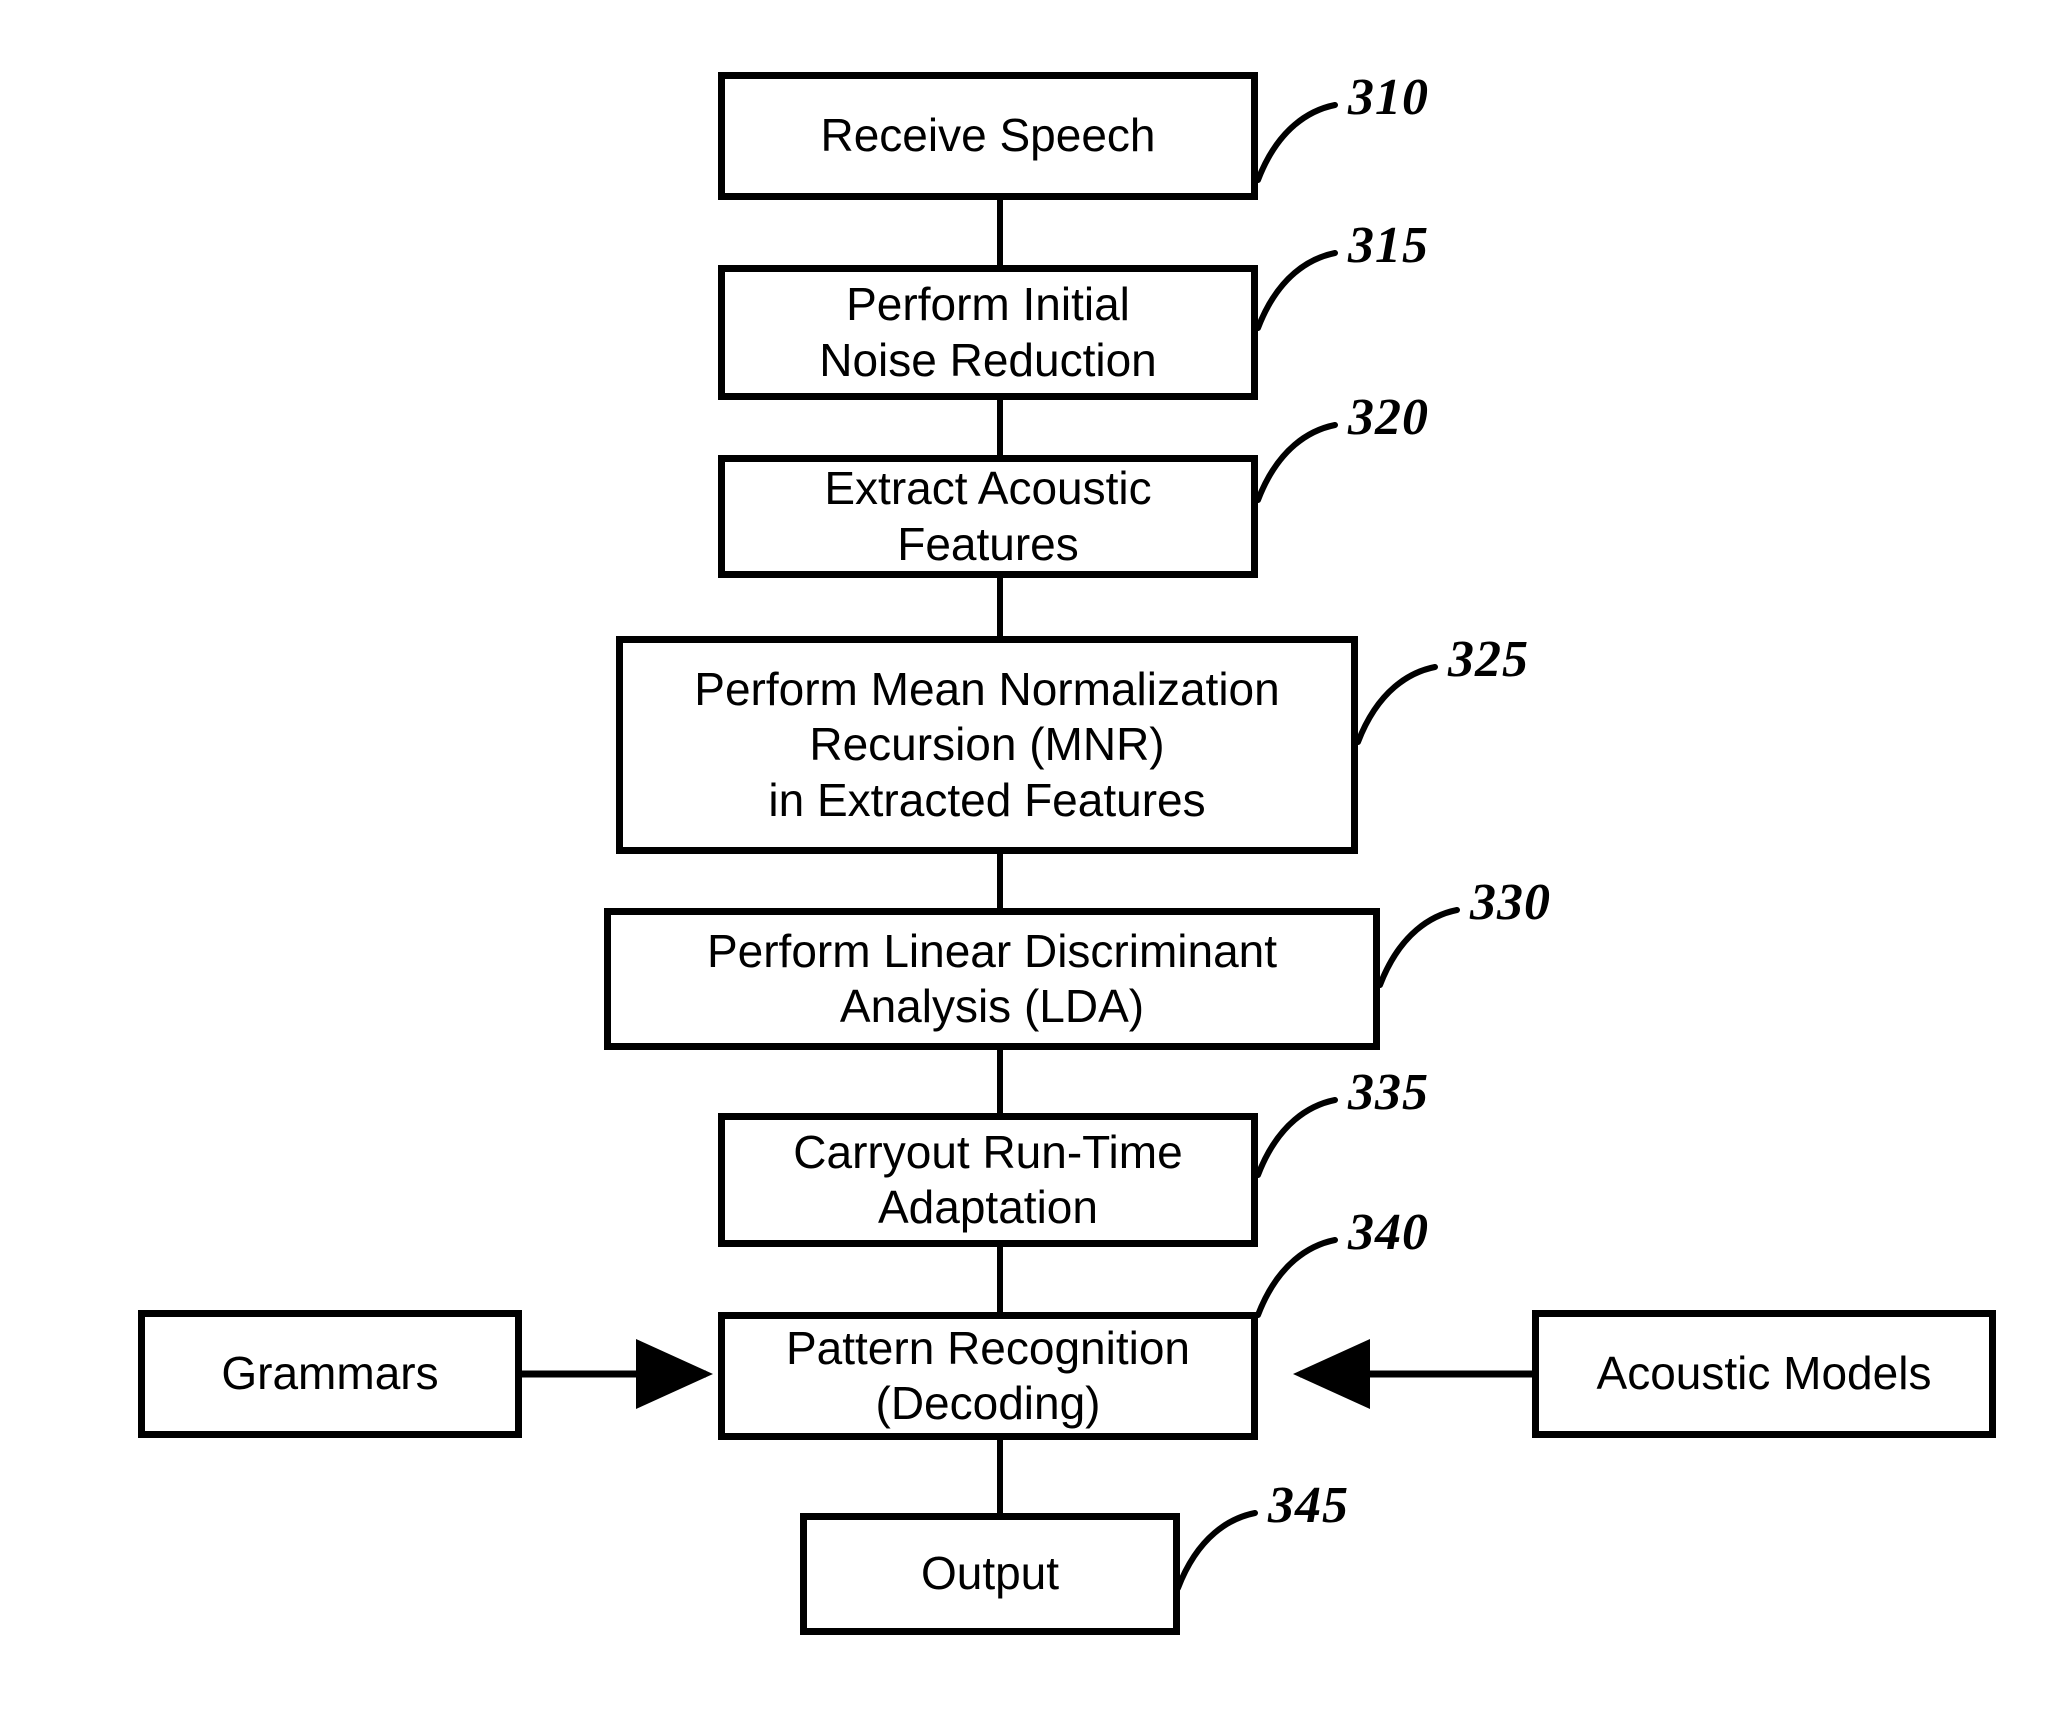  What do you see at coordinates (1488, 659) in the screenshot?
I see `reference-numeral-325: 325` at bounding box center [1488, 659].